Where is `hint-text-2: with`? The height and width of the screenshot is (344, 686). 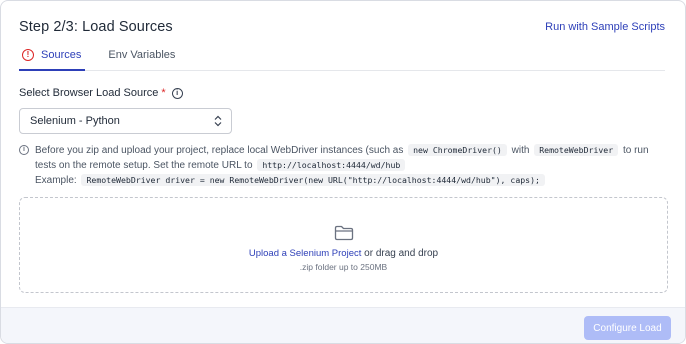 hint-text-2: with is located at coordinates (520, 150).